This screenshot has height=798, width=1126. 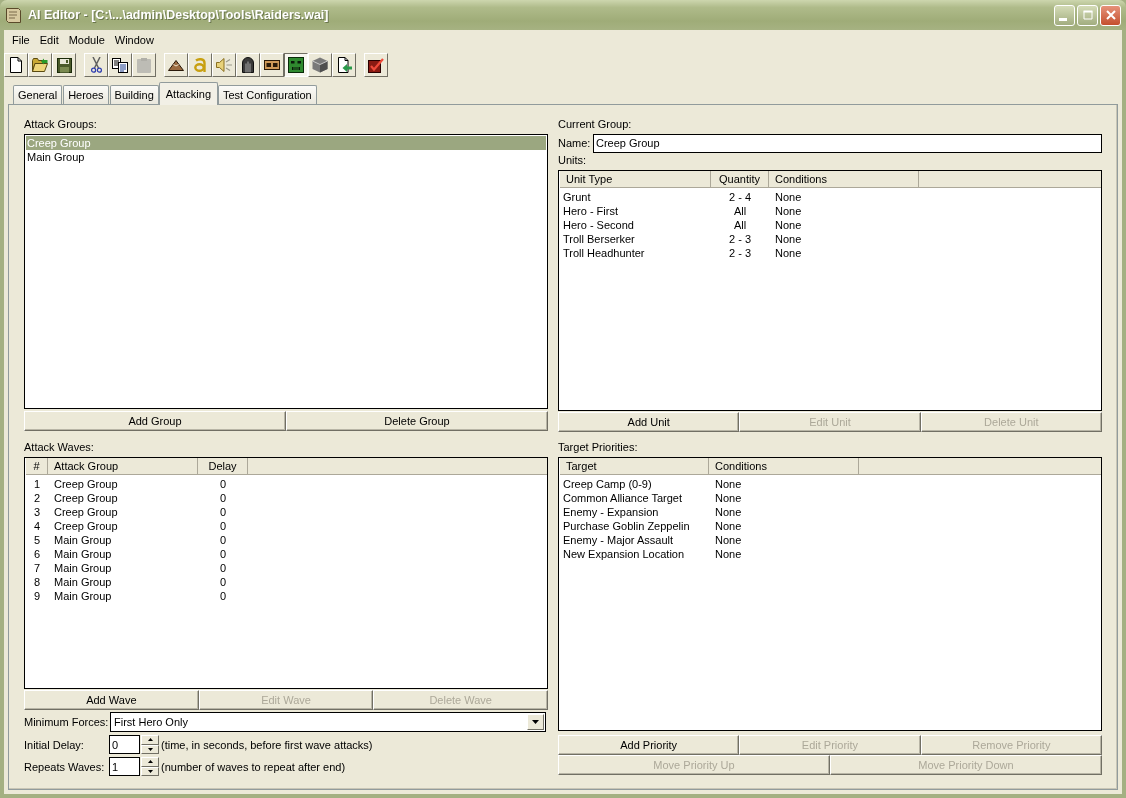 I want to click on menu-item: Window, so click(x=134, y=39).